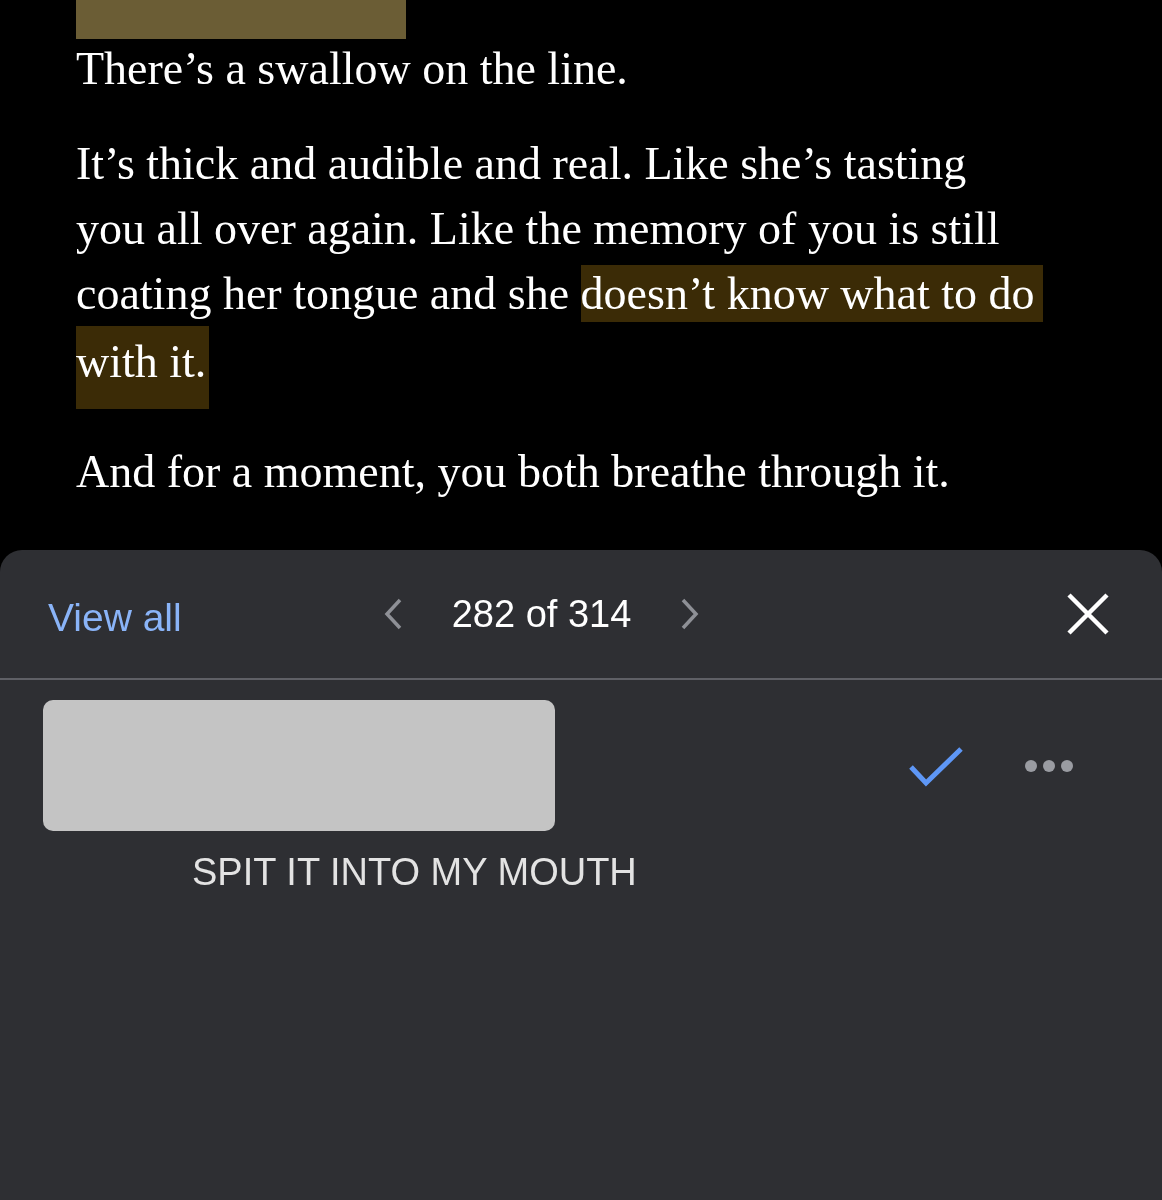 The height and width of the screenshot is (1200, 1162). I want to click on paragraph: And for a moment, you both breathe through it., so click(513, 472).